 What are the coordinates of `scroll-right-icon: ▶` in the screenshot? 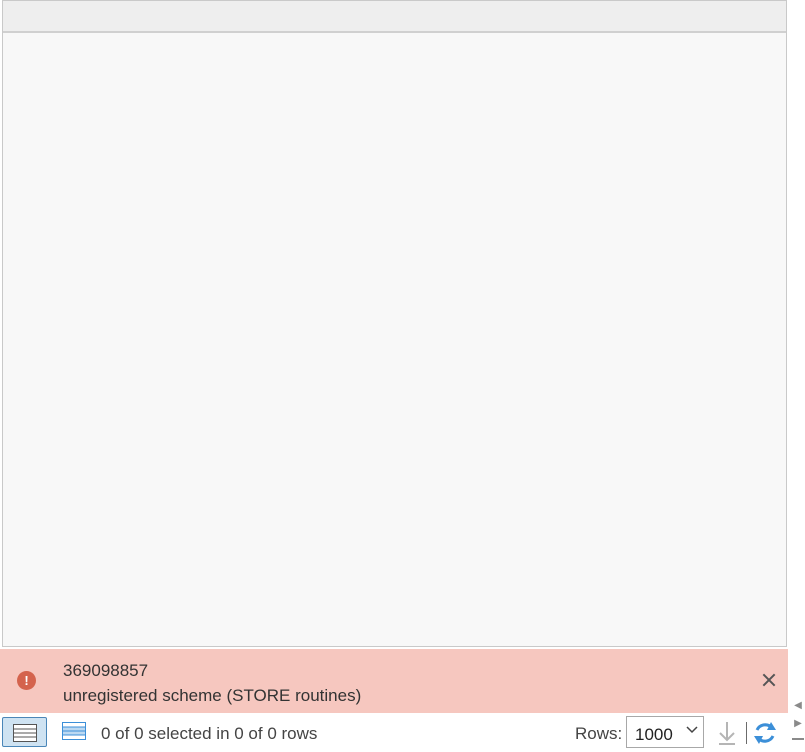 It's located at (798, 724).